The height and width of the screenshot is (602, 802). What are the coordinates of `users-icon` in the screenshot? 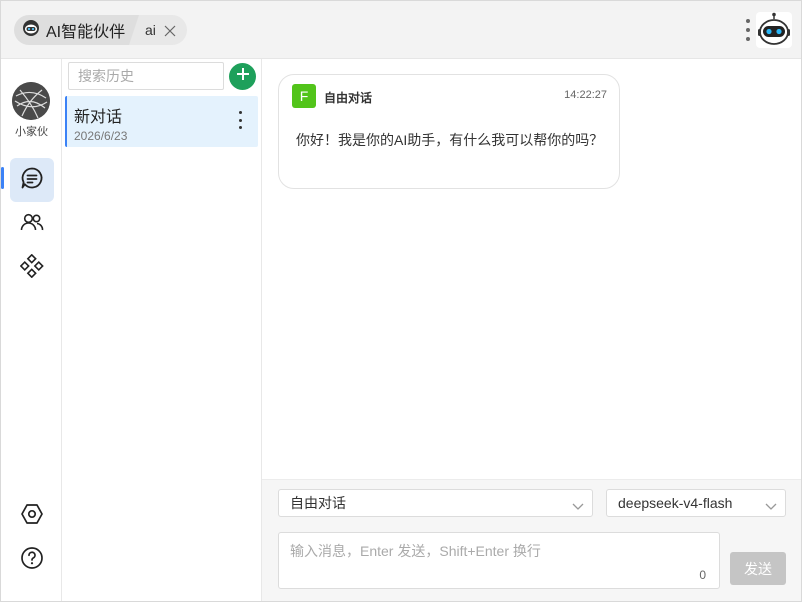 It's located at (32, 224).